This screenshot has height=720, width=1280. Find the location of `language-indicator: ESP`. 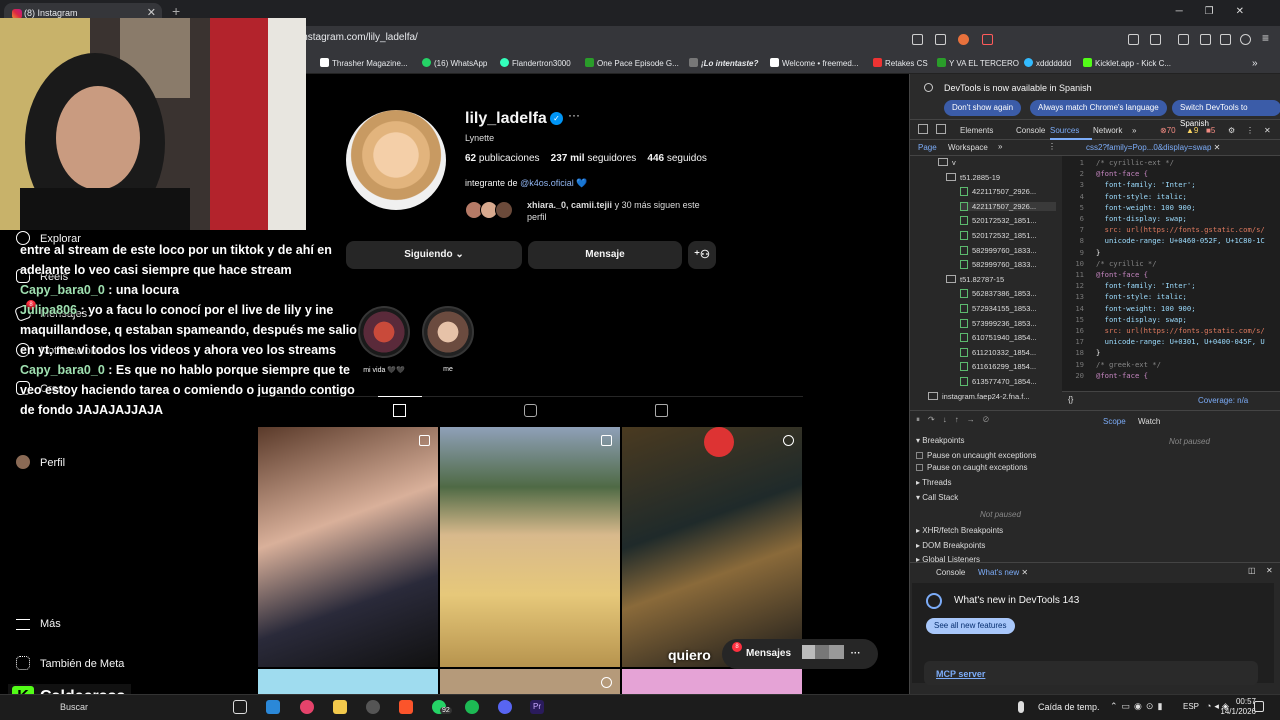

language-indicator: ESP is located at coordinates (1191, 706).